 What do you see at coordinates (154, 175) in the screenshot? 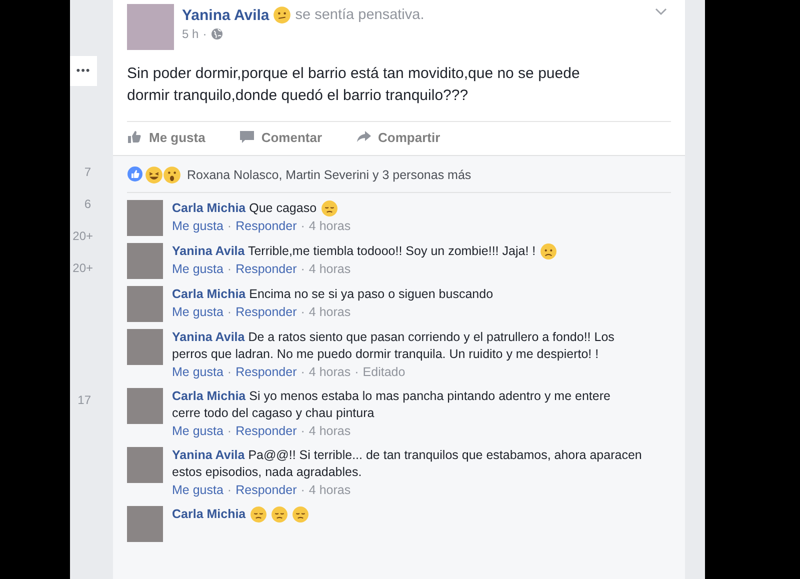
I see `emoji-laughing-icon` at bounding box center [154, 175].